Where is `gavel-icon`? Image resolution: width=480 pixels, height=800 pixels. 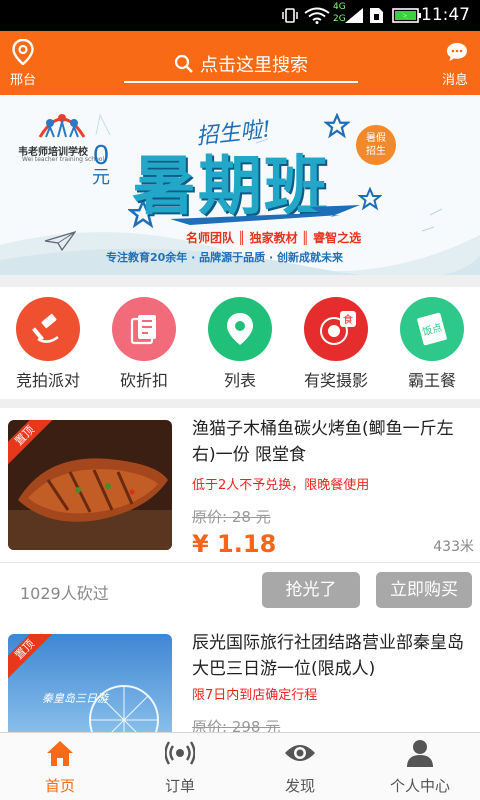
gavel-icon is located at coordinates (45, 328).